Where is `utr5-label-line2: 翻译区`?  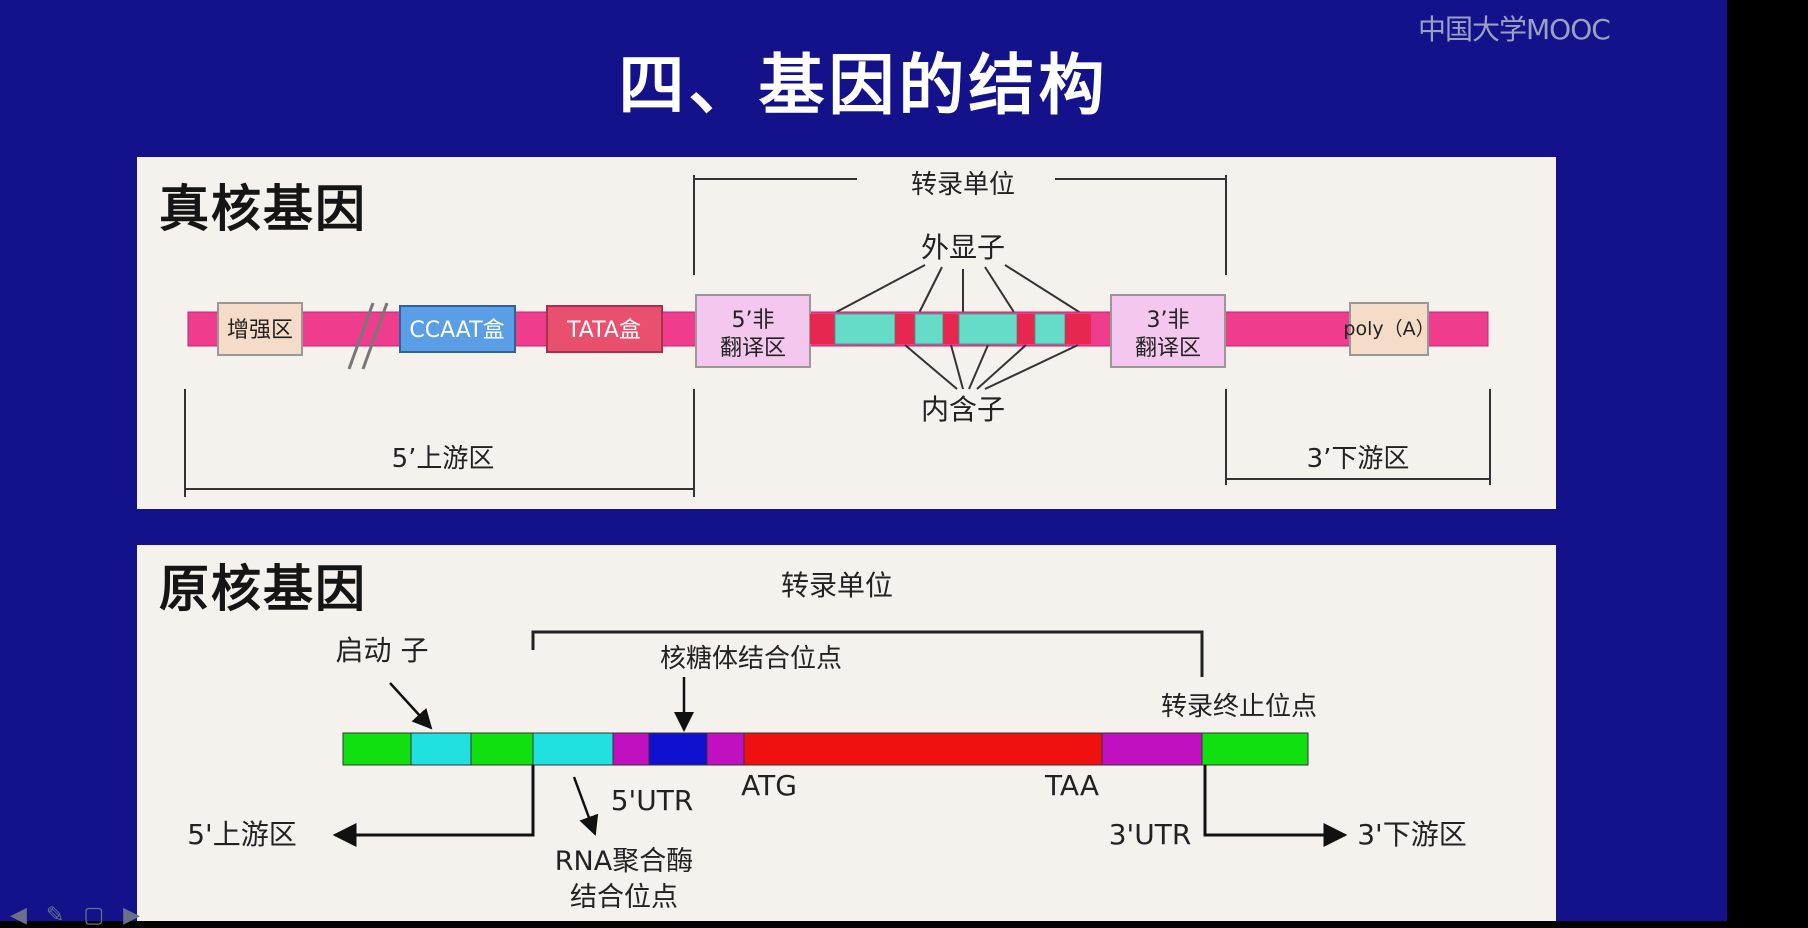 utr5-label-line2: 翻译区 is located at coordinates (753, 348).